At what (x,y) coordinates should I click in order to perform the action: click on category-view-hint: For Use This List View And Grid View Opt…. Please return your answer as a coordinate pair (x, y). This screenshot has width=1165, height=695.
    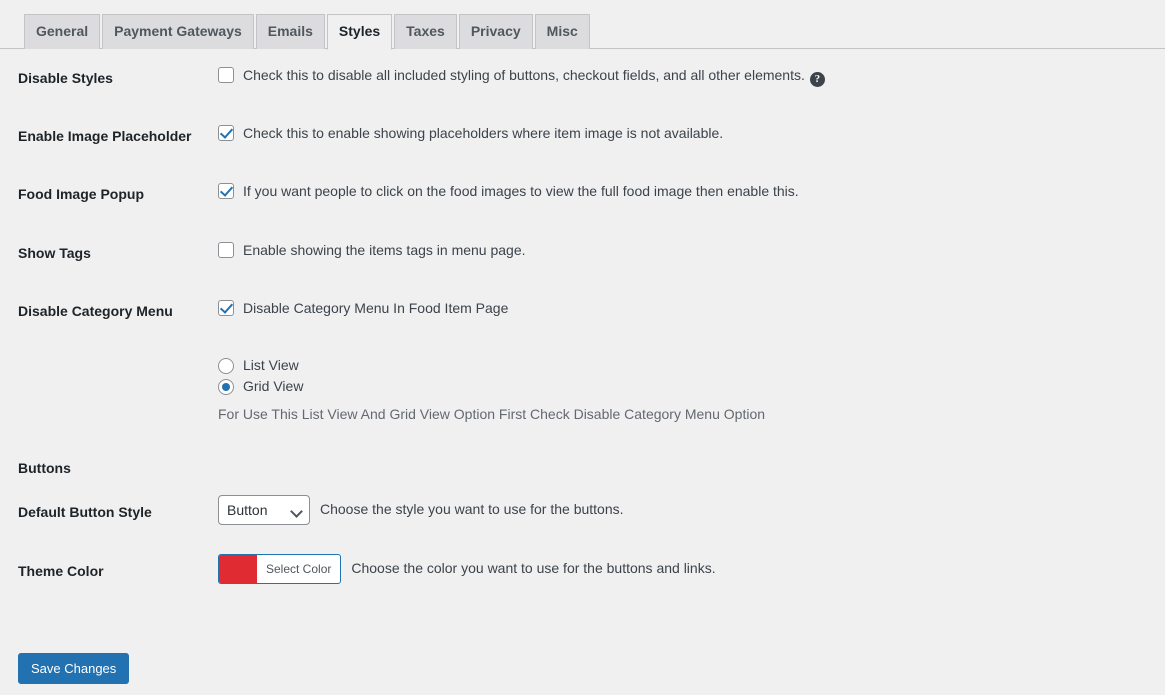
    Looking at the image, I should click on (492, 414).